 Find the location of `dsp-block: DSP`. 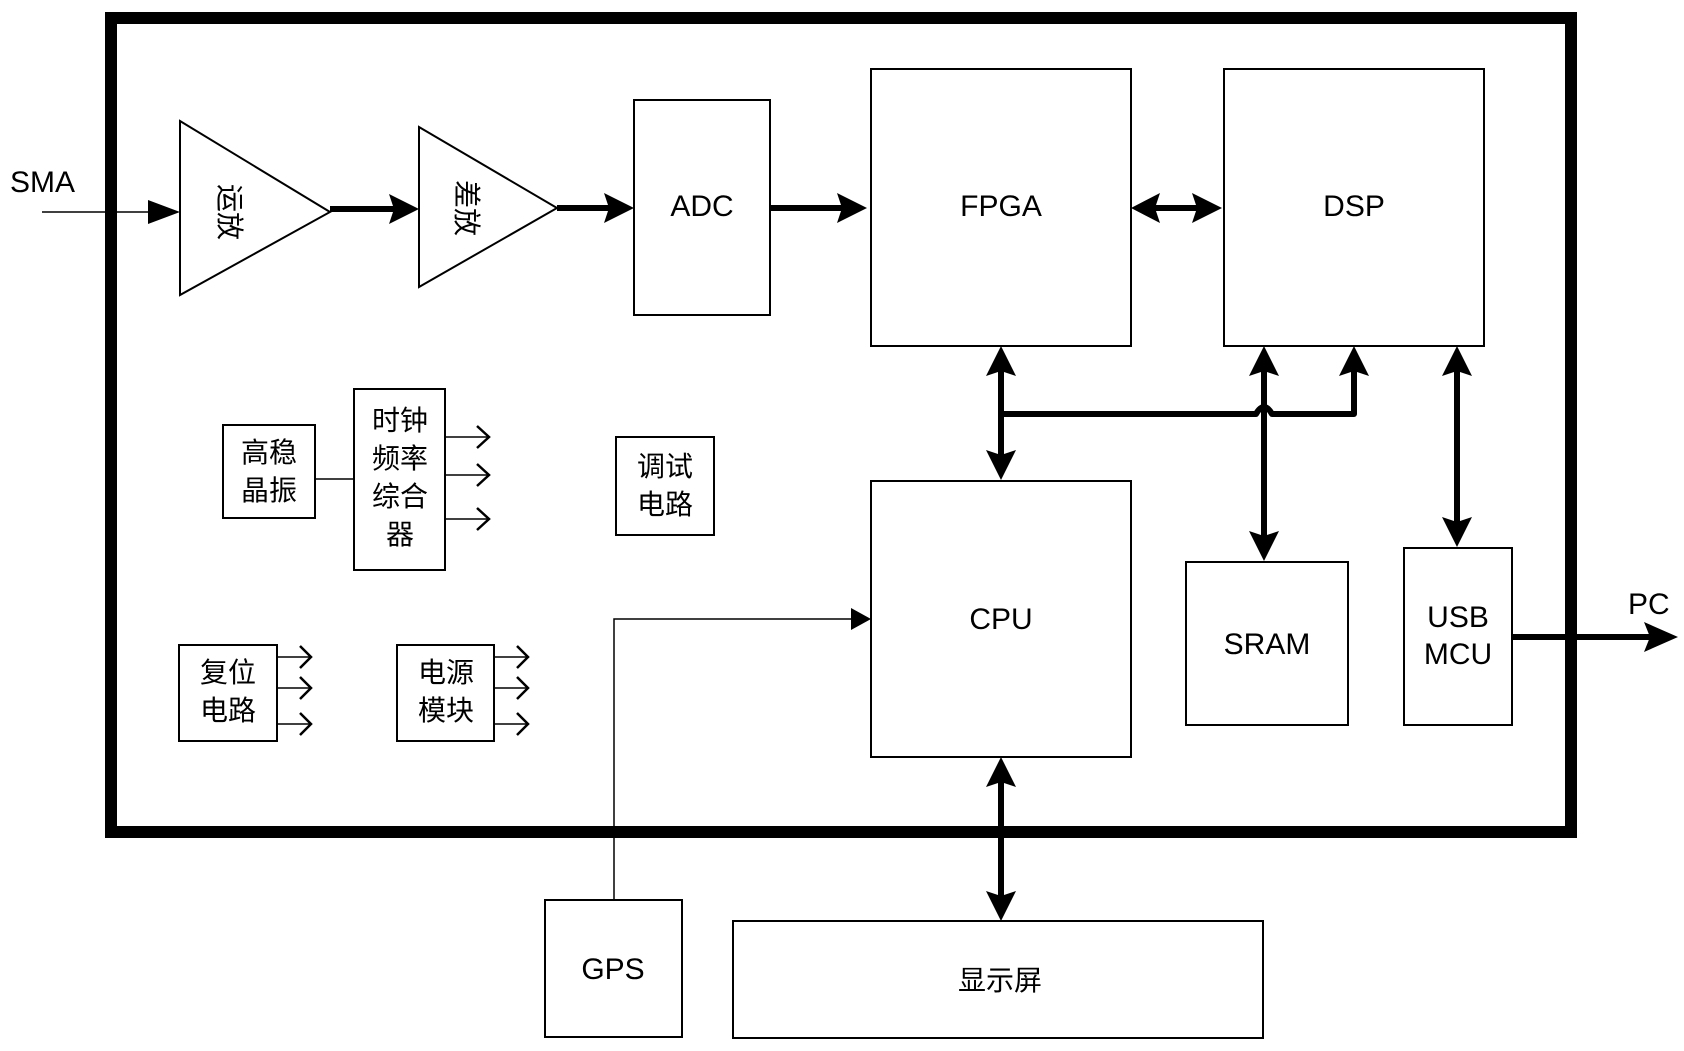

dsp-block: DSP is located at coordinates (1354, 207).